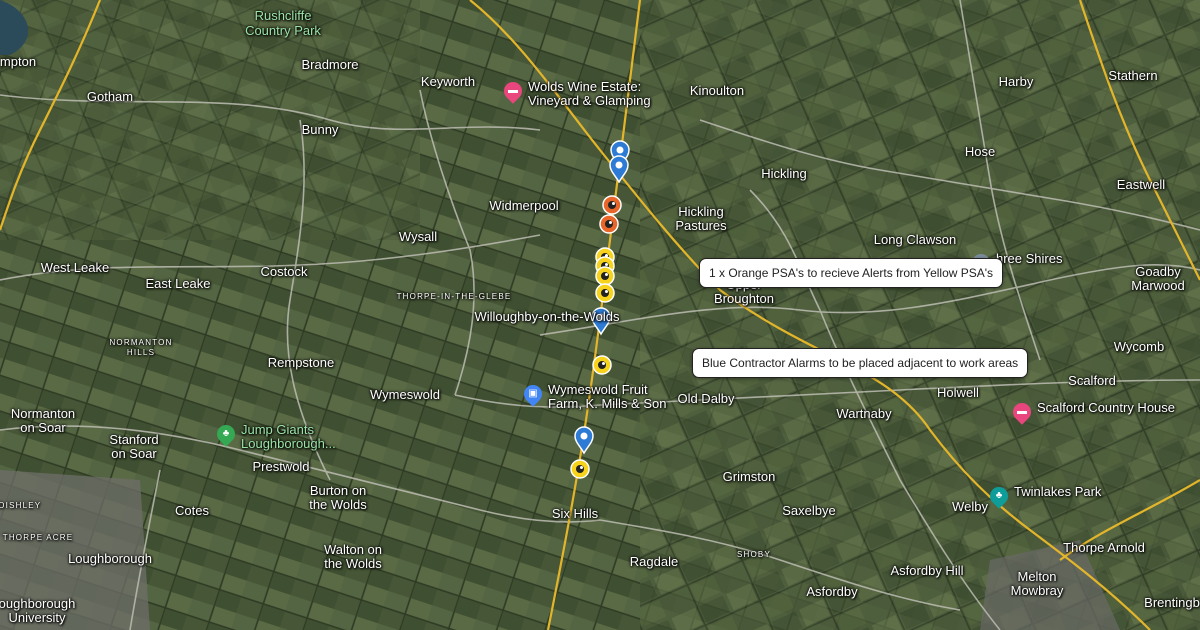 This screenshot has height=630, width=1200. I want to click on place-label-westleake: West Leake, so click(75, 267).